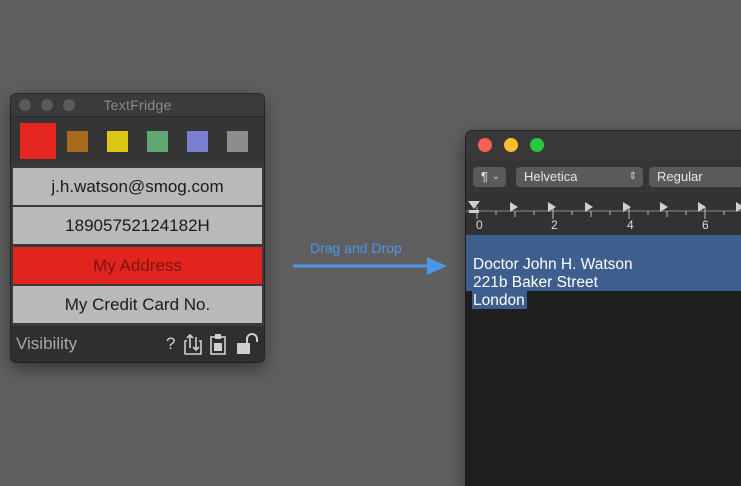 The height and width of the screenshot is (486, 741). Describe the element at coordinates (553, 264) in the screenshot. I see `document-line: Doctor John H. Watson` at that location.